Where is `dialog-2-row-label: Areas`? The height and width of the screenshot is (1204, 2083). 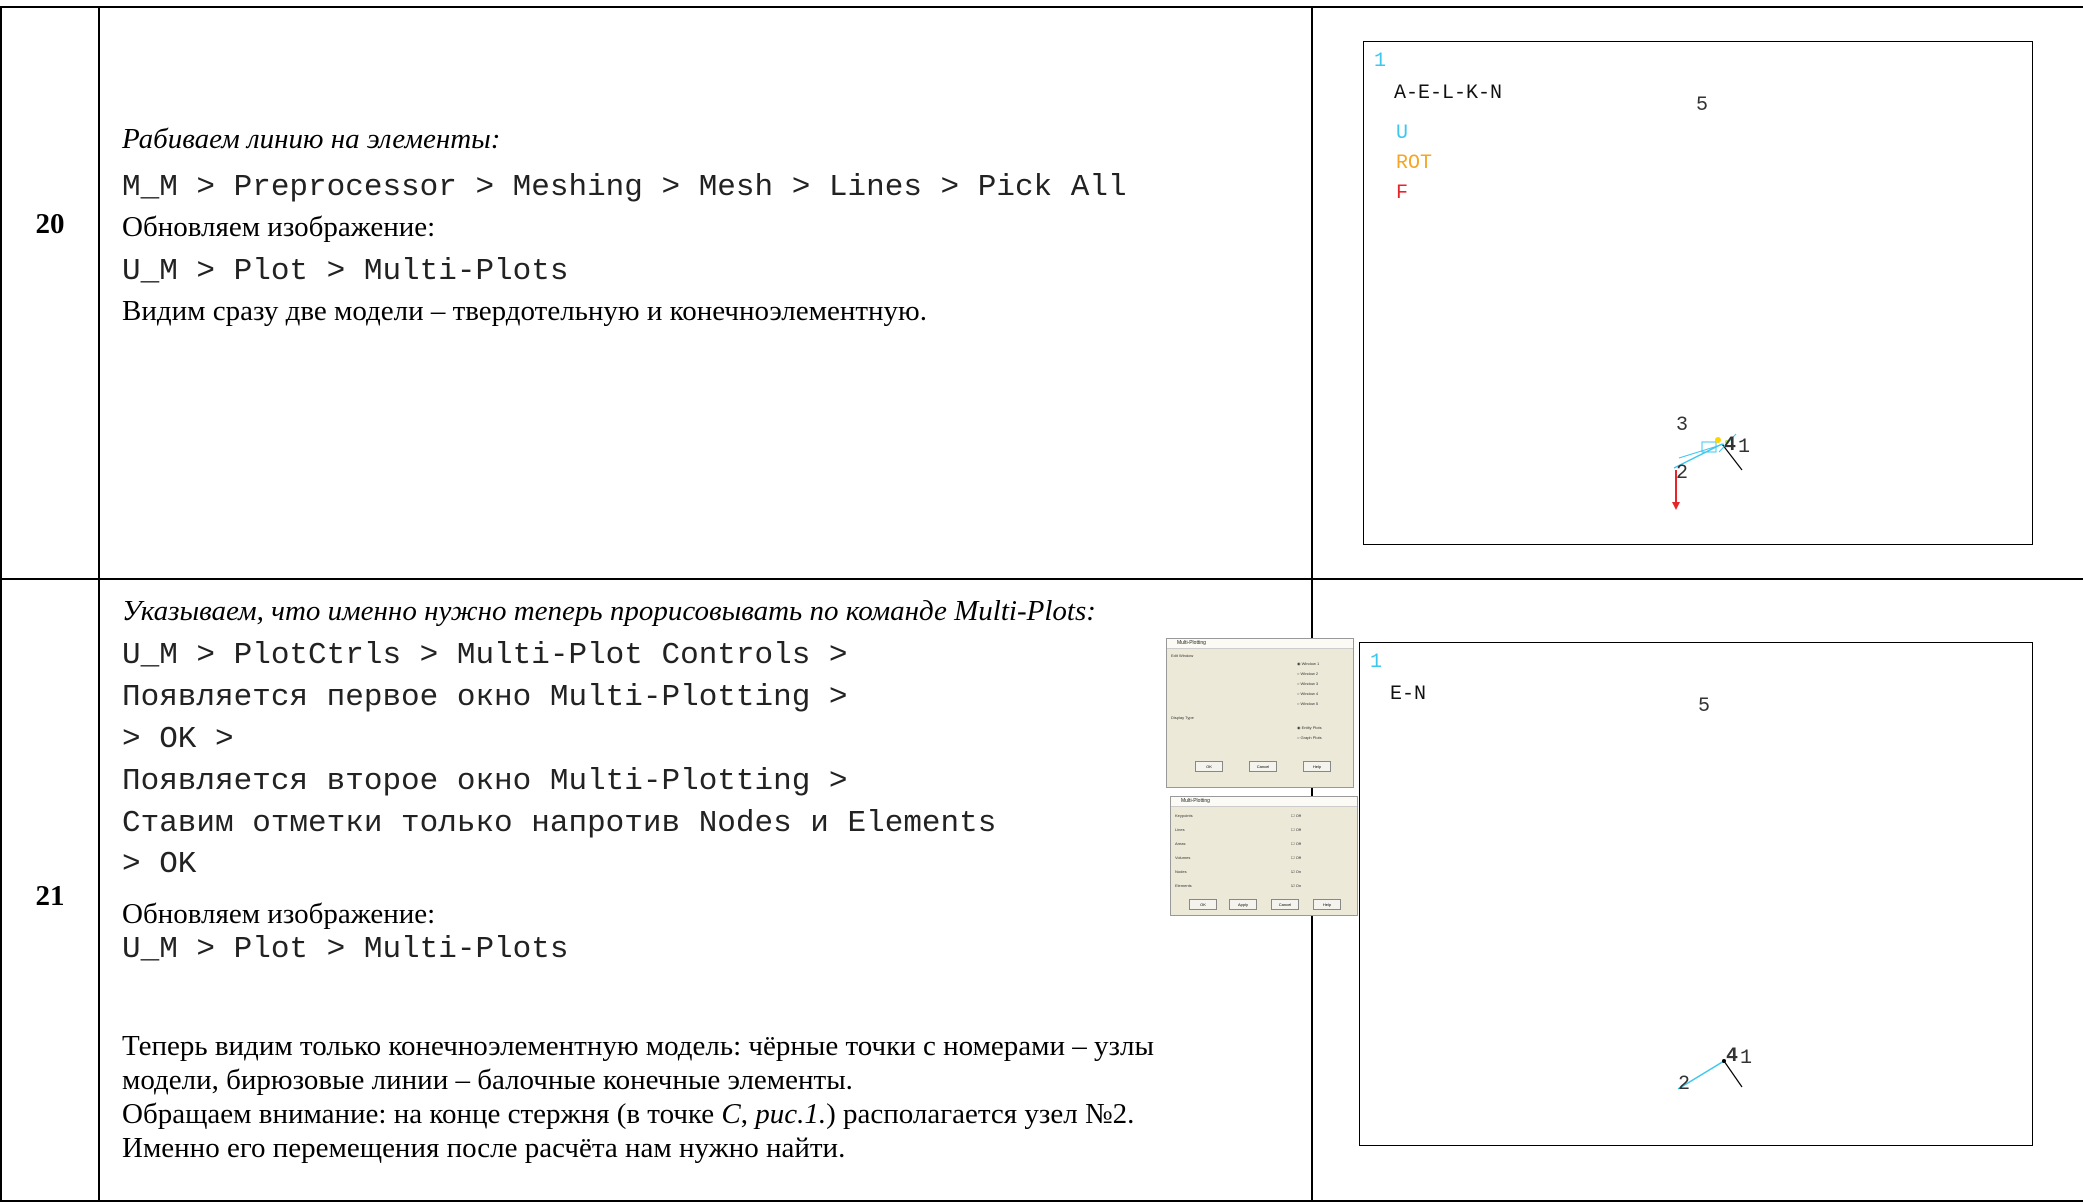
dialog-2-row-label: Areas is located at coordinates (1180, 843).